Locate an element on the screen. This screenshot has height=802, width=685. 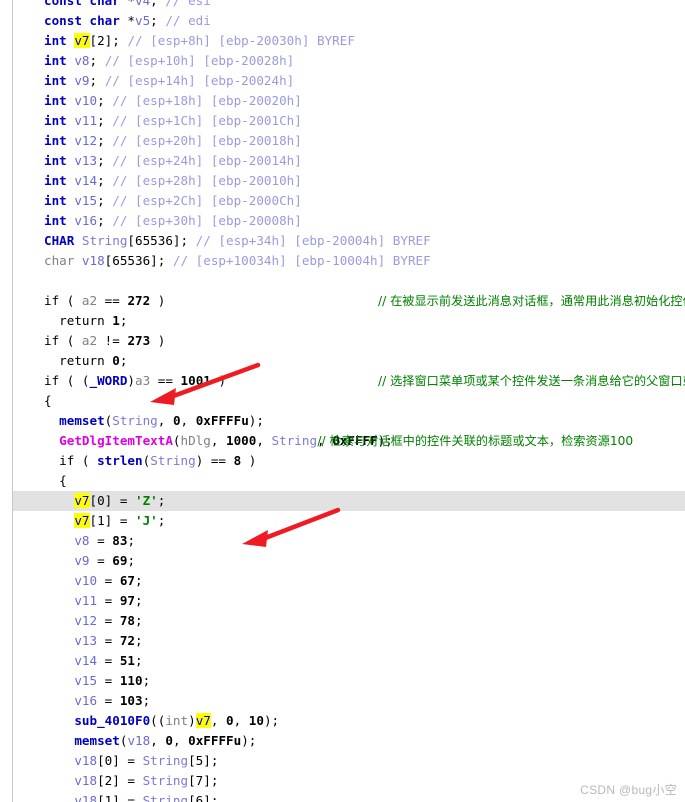
token: v15 is located at coordinates (86, 680).